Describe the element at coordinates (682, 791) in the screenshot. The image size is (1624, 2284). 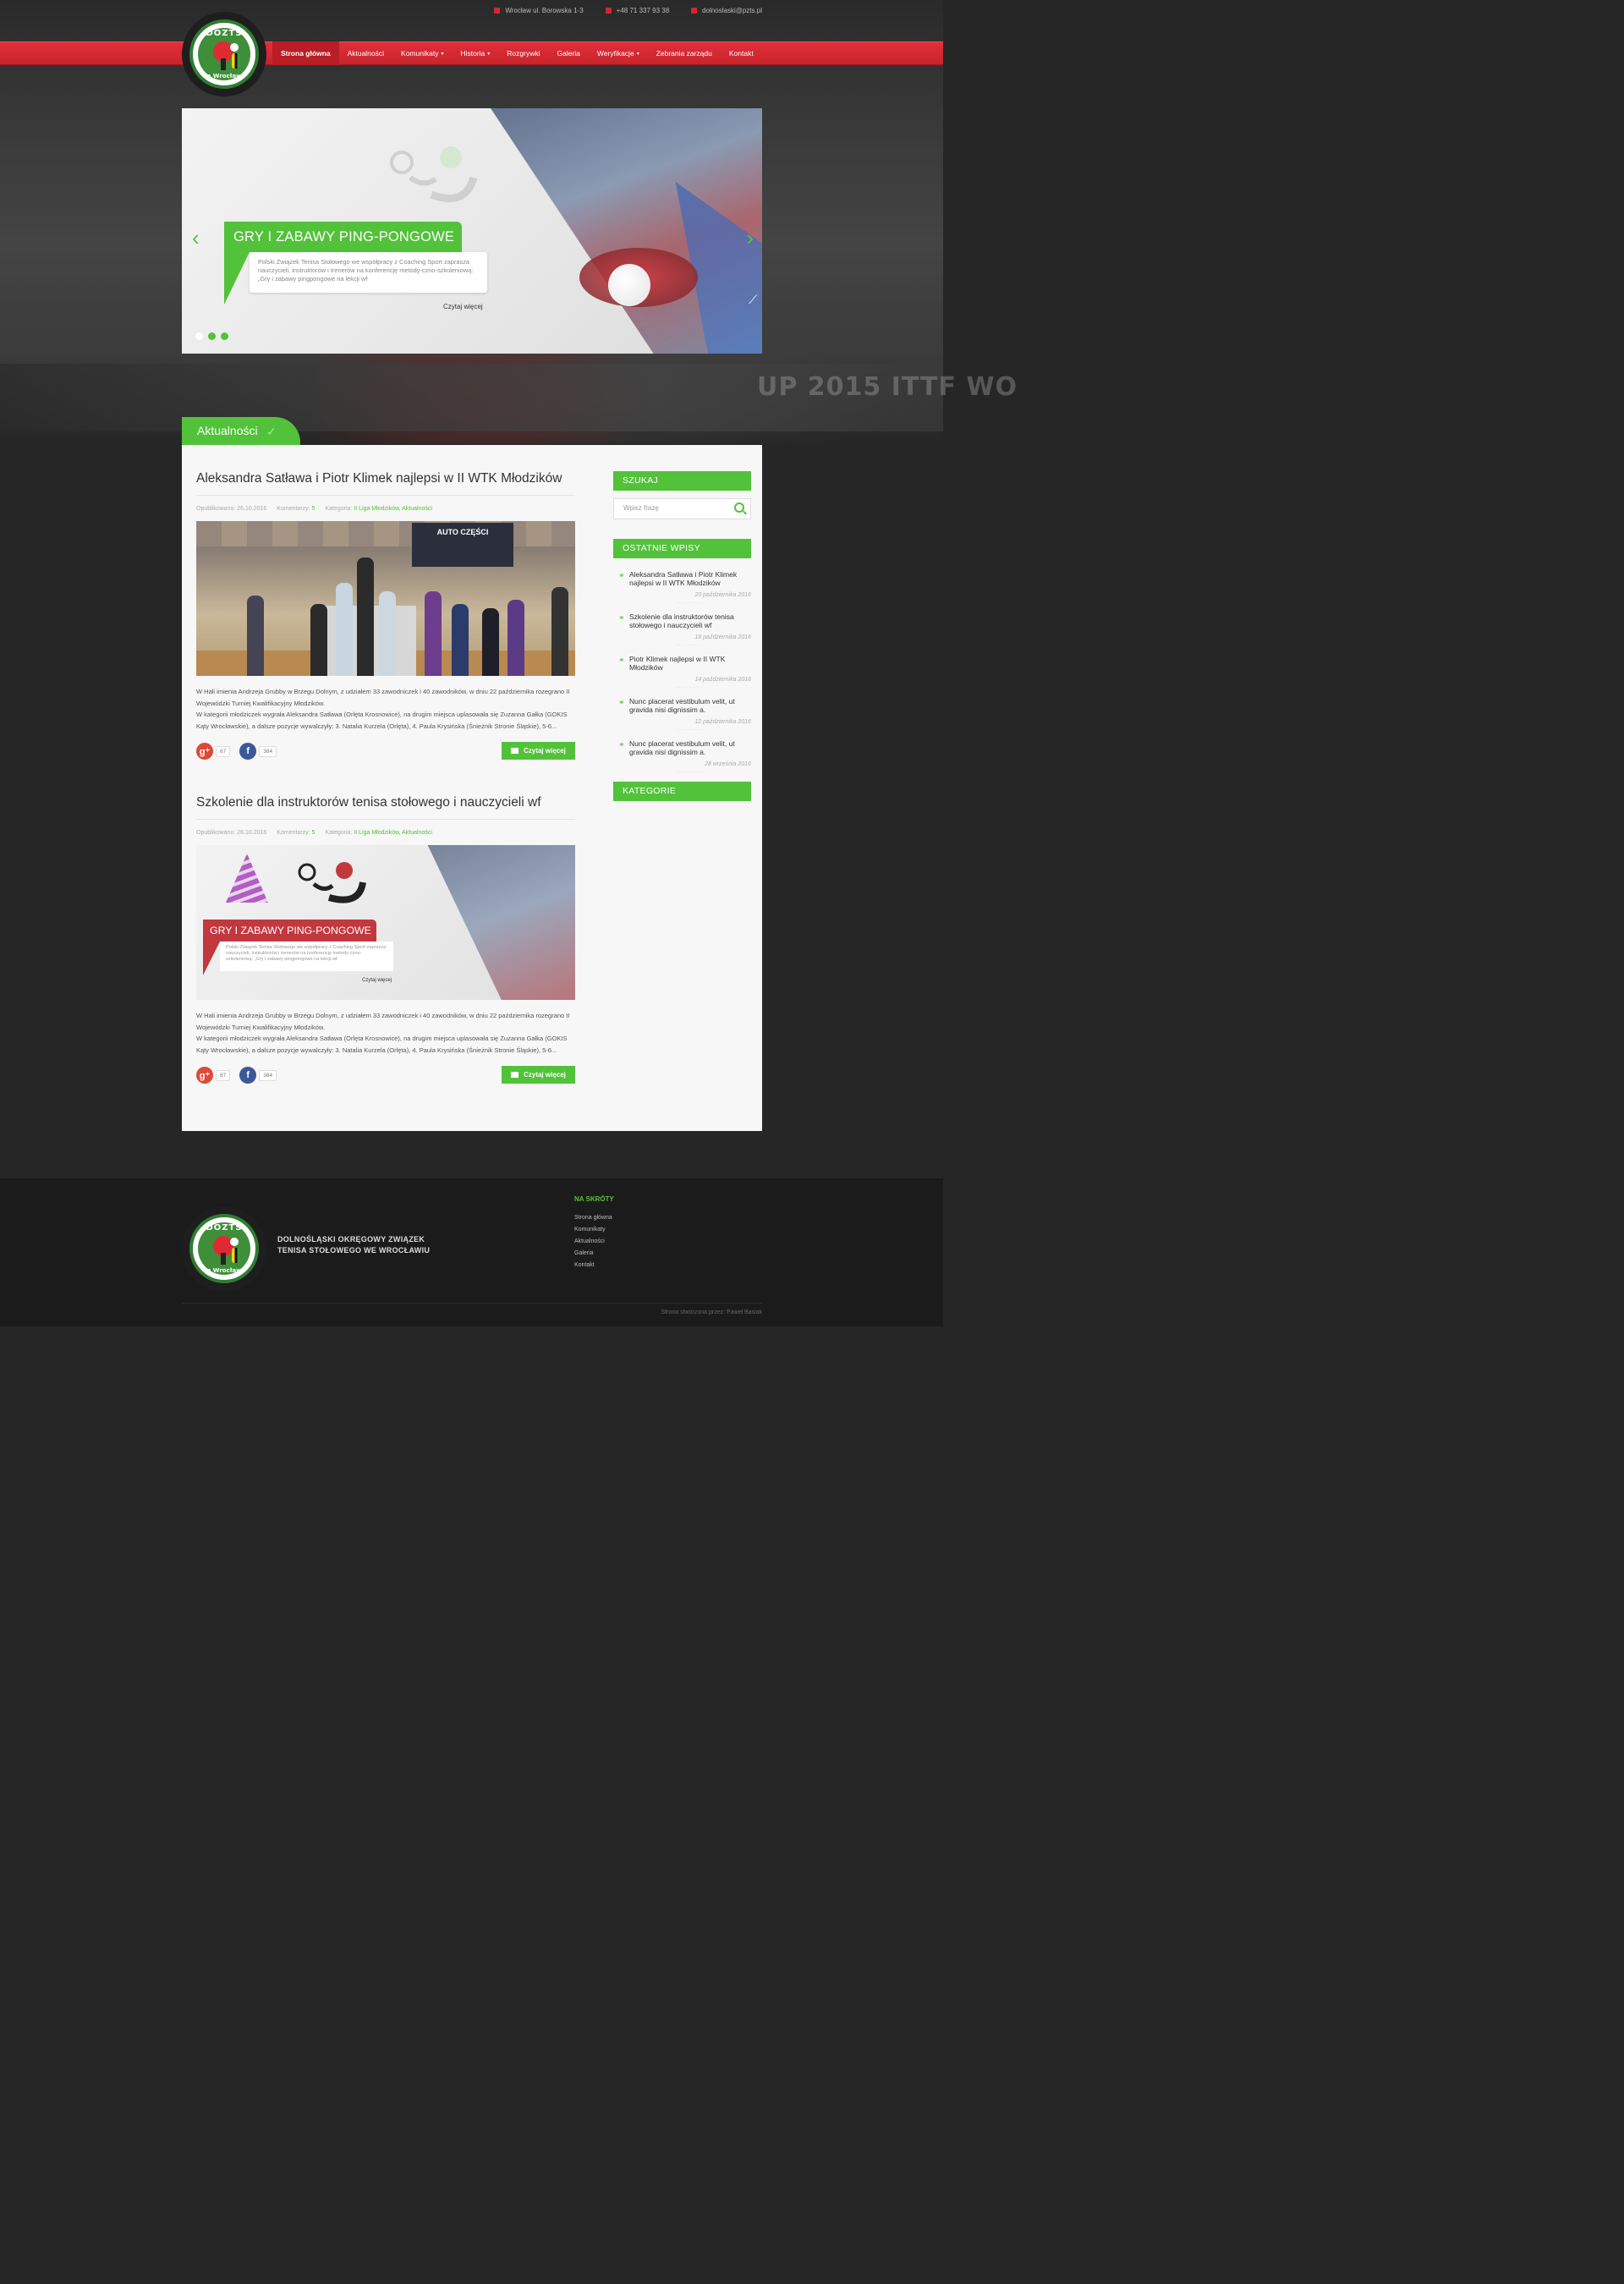
I see `categories-heading: KATEGORIE` at that location.